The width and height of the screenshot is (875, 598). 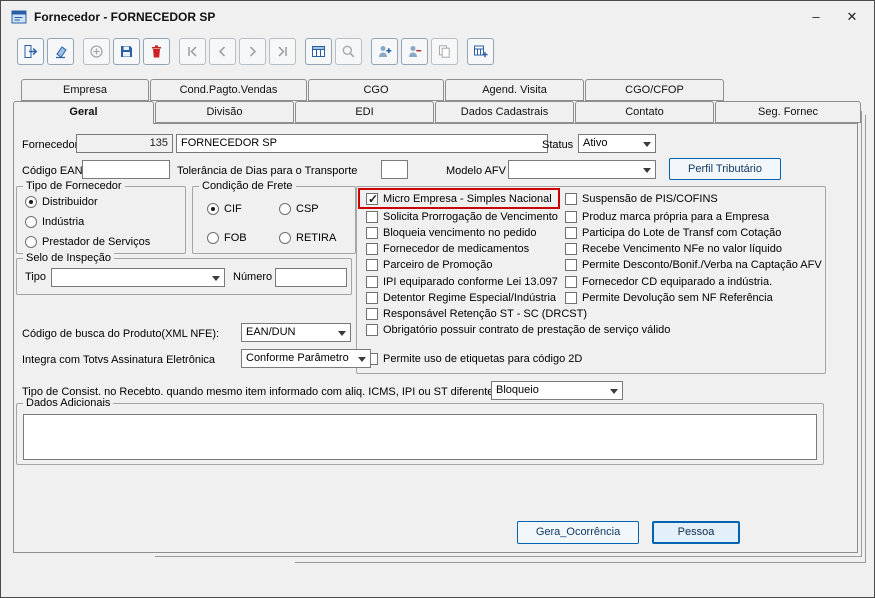 I want to click on checkbox-parceiro-promocao: Parceiro de Promoção, so click(x=429, y=265).